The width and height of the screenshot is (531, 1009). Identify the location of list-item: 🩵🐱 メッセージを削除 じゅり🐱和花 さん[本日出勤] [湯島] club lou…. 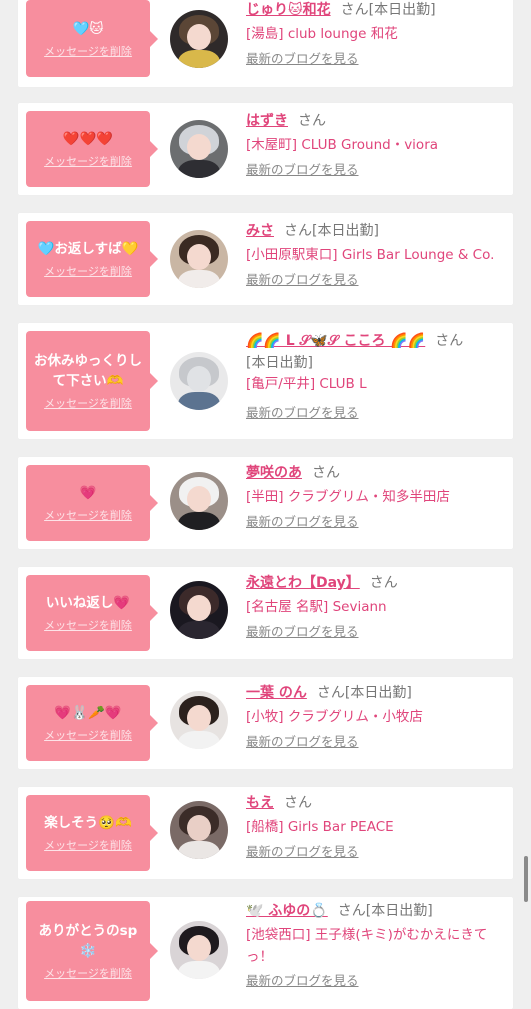
(265, 43).